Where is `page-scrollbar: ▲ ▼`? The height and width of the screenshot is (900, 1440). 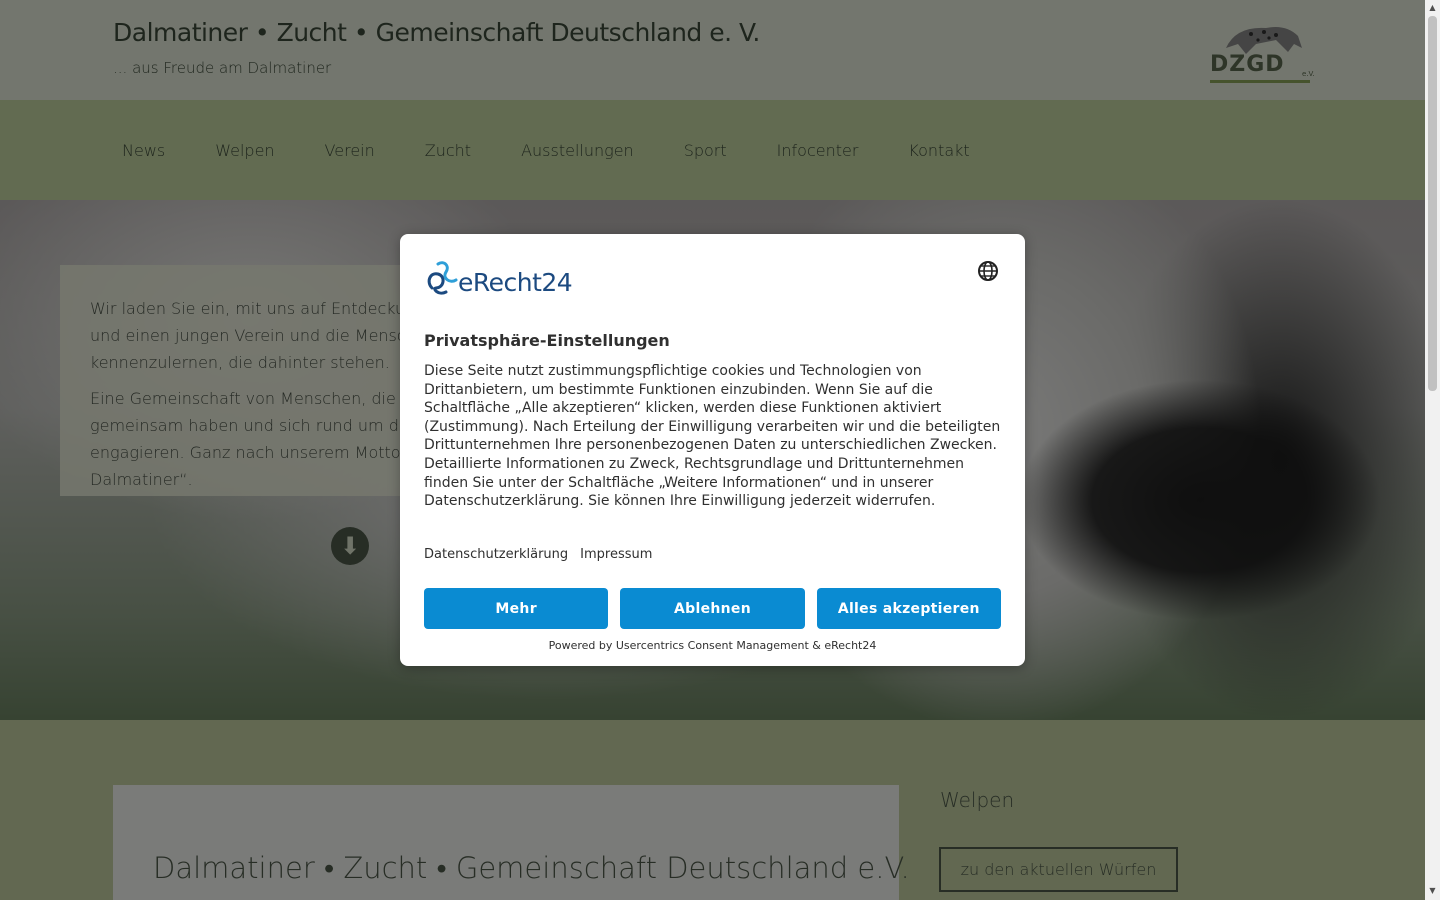 page-scrollbar: ▲ ▼ is located at coordinates (1432, 450).